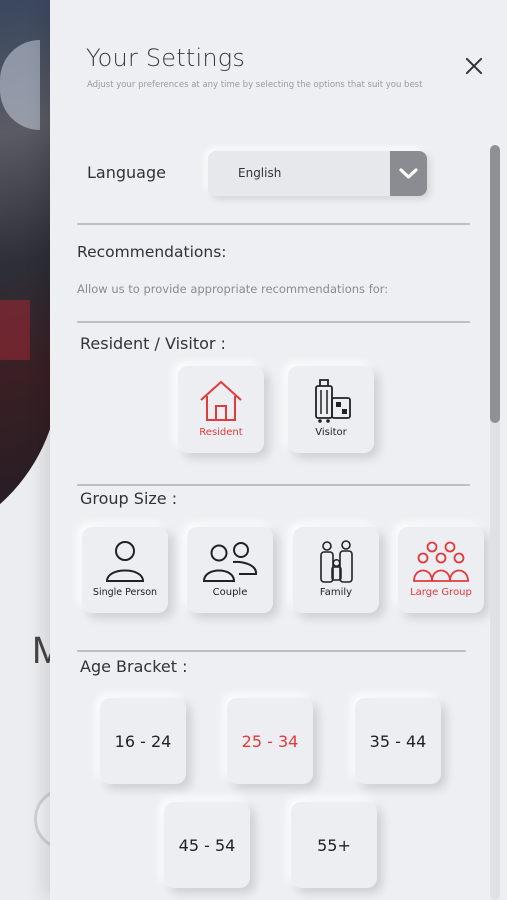 Image resolution: width=507 pixels, height=900 pixels. I want to click on option-large-group: Large Group, so click(441, 570).